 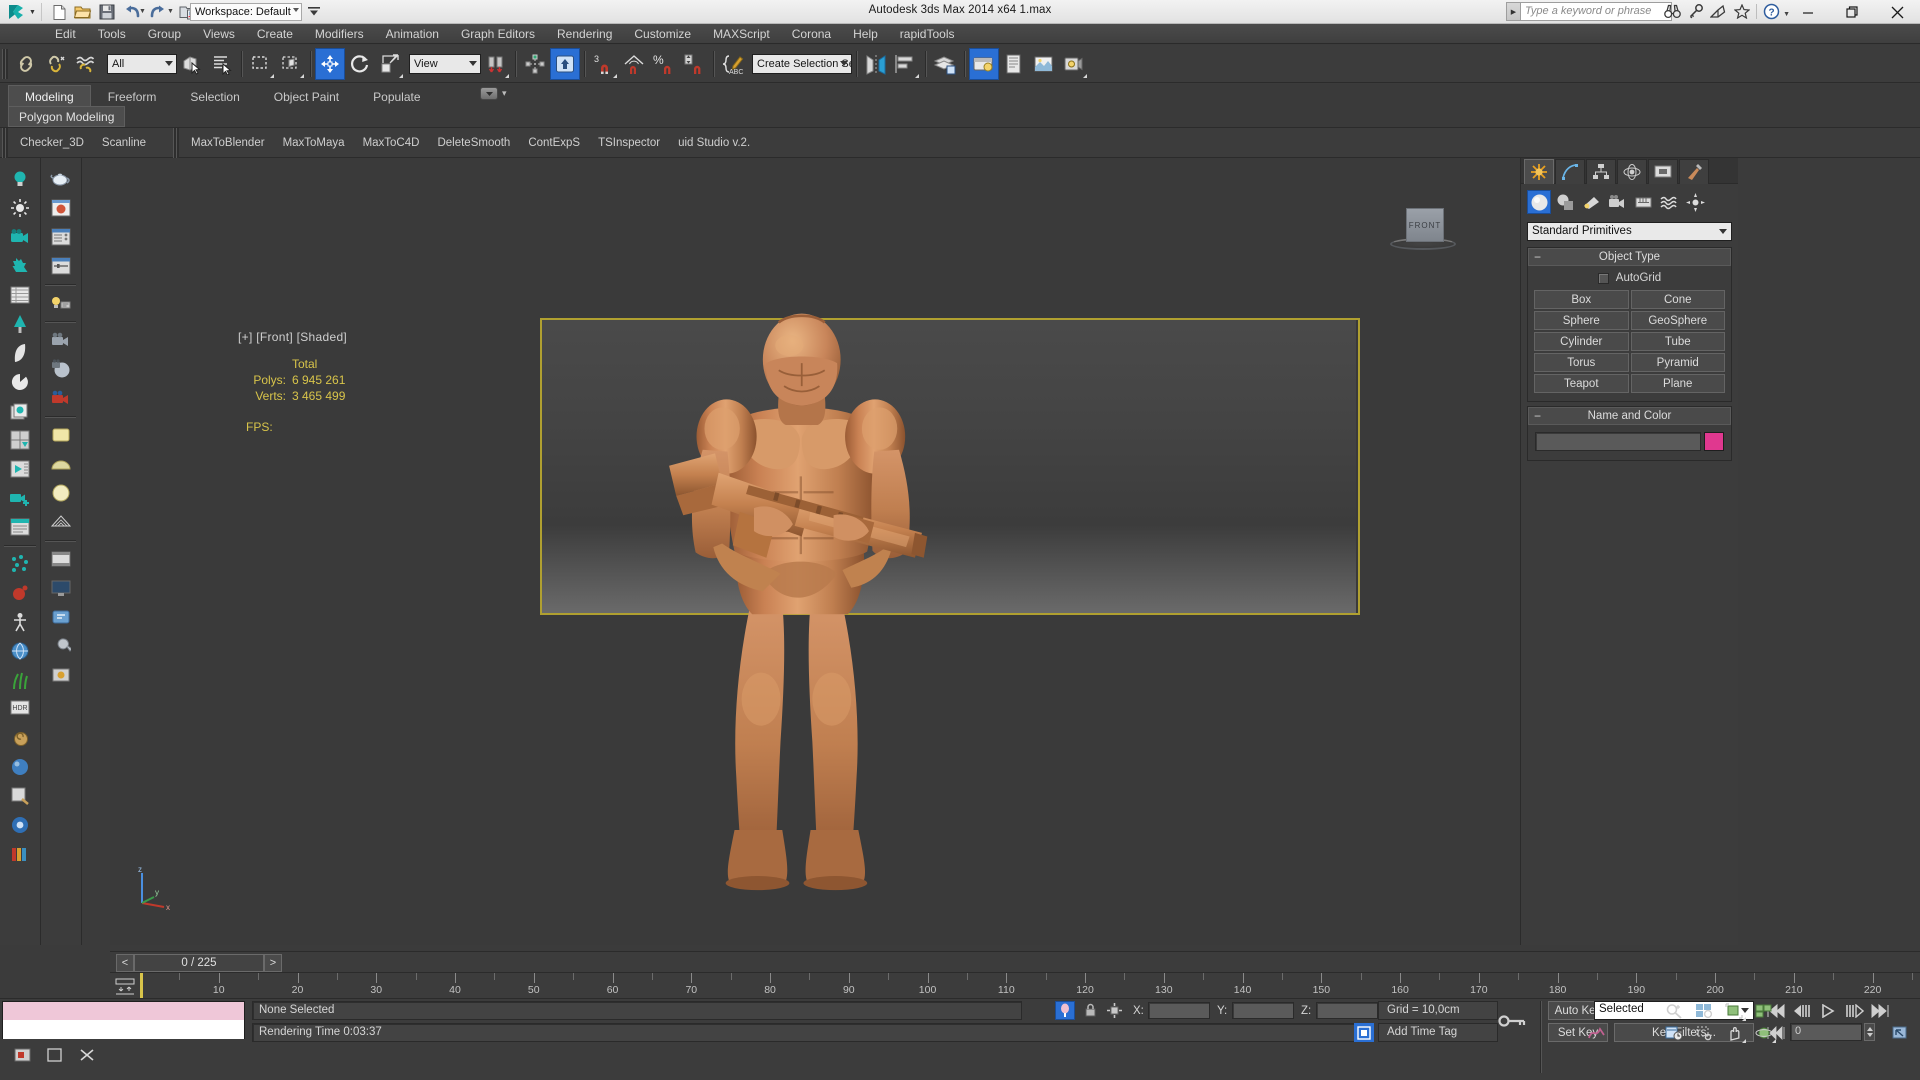 What do you see at coordinates (535, 64) in the screenshot?
I see `use-selection-center-icon` at bounding box center [535, 64].